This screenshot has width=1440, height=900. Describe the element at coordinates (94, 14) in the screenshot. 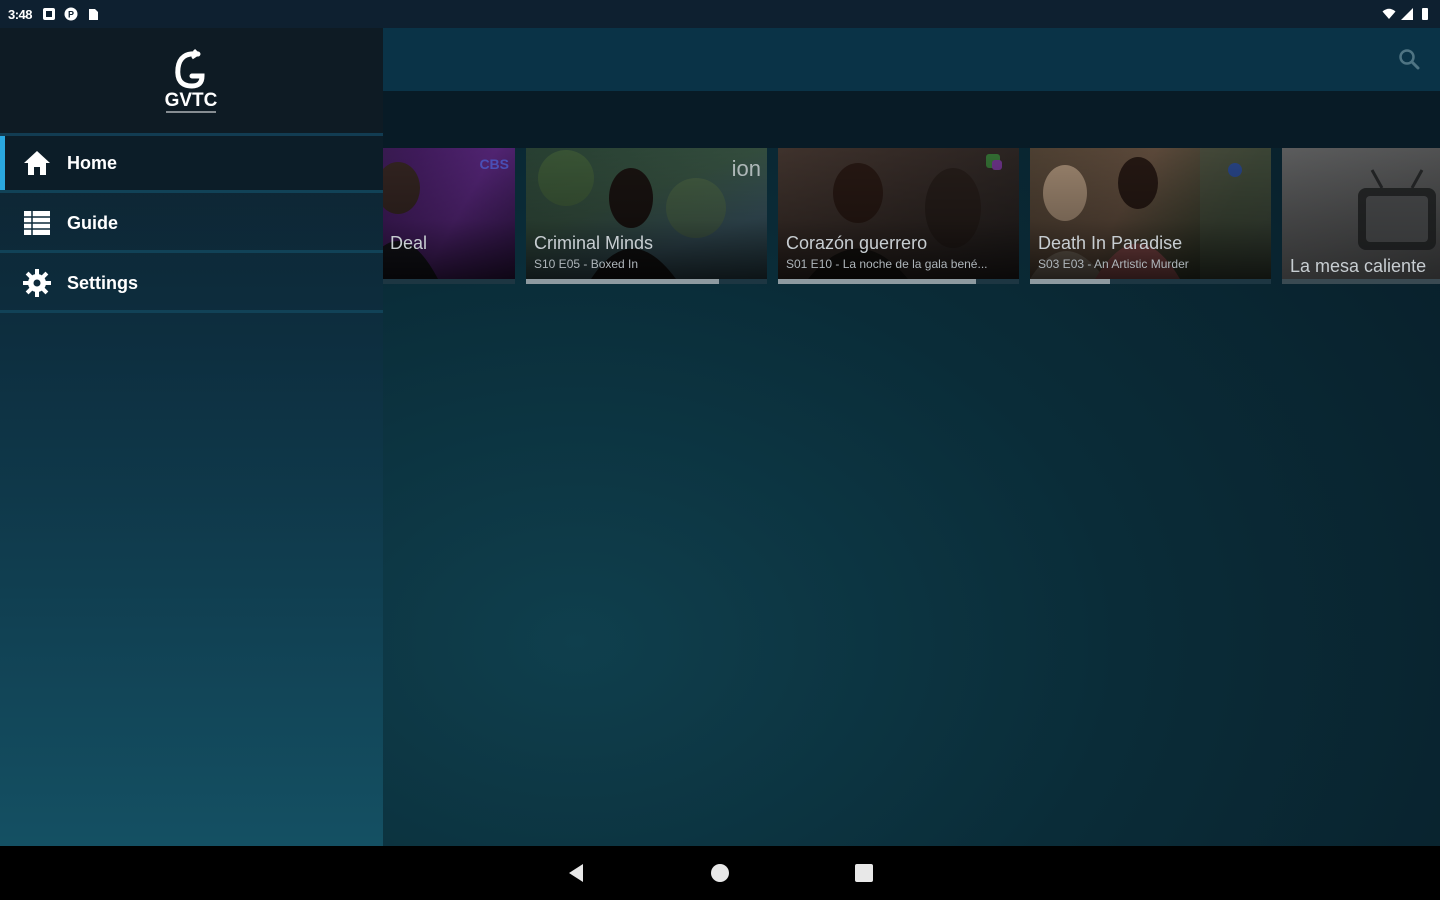

I see `clipboard-icon` at that location.